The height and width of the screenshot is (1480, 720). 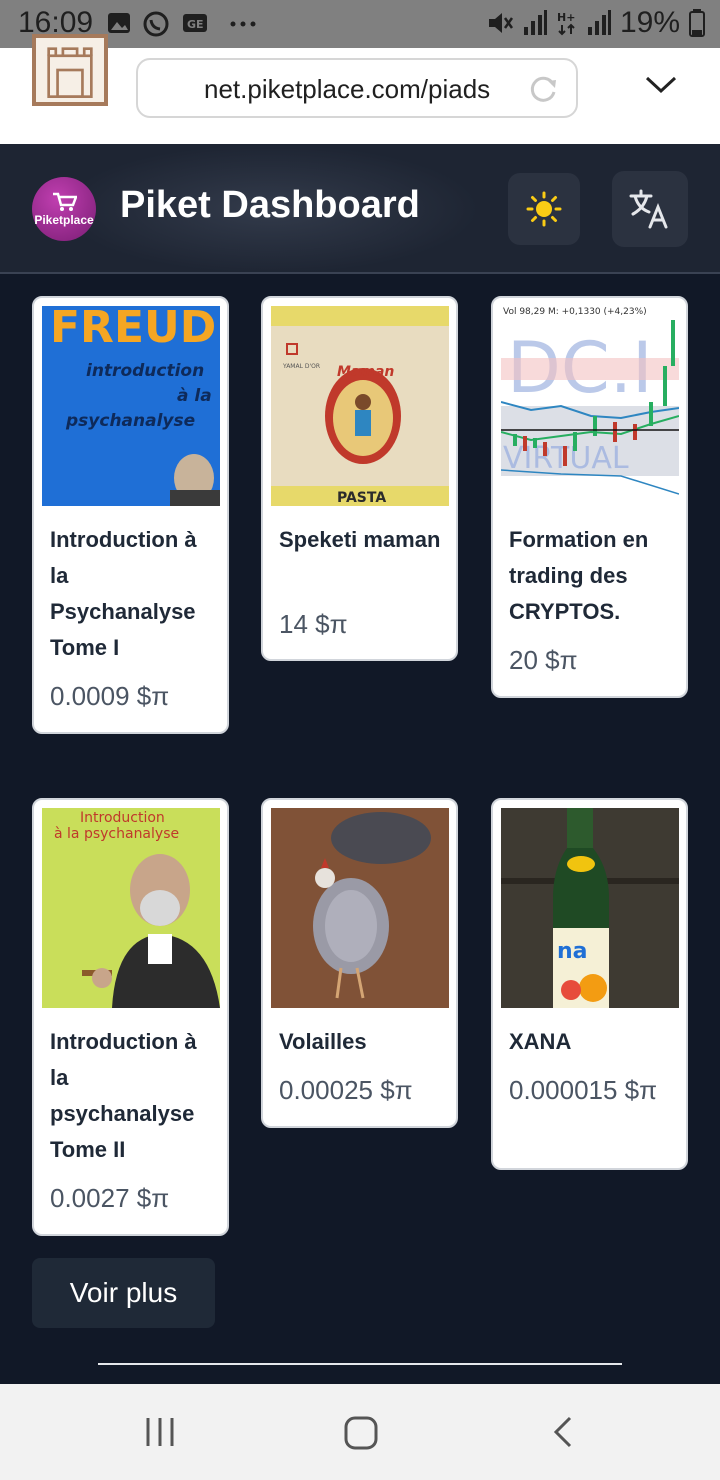 I want to click on book1-top-text: FREUD, so click(x=133, y=329).